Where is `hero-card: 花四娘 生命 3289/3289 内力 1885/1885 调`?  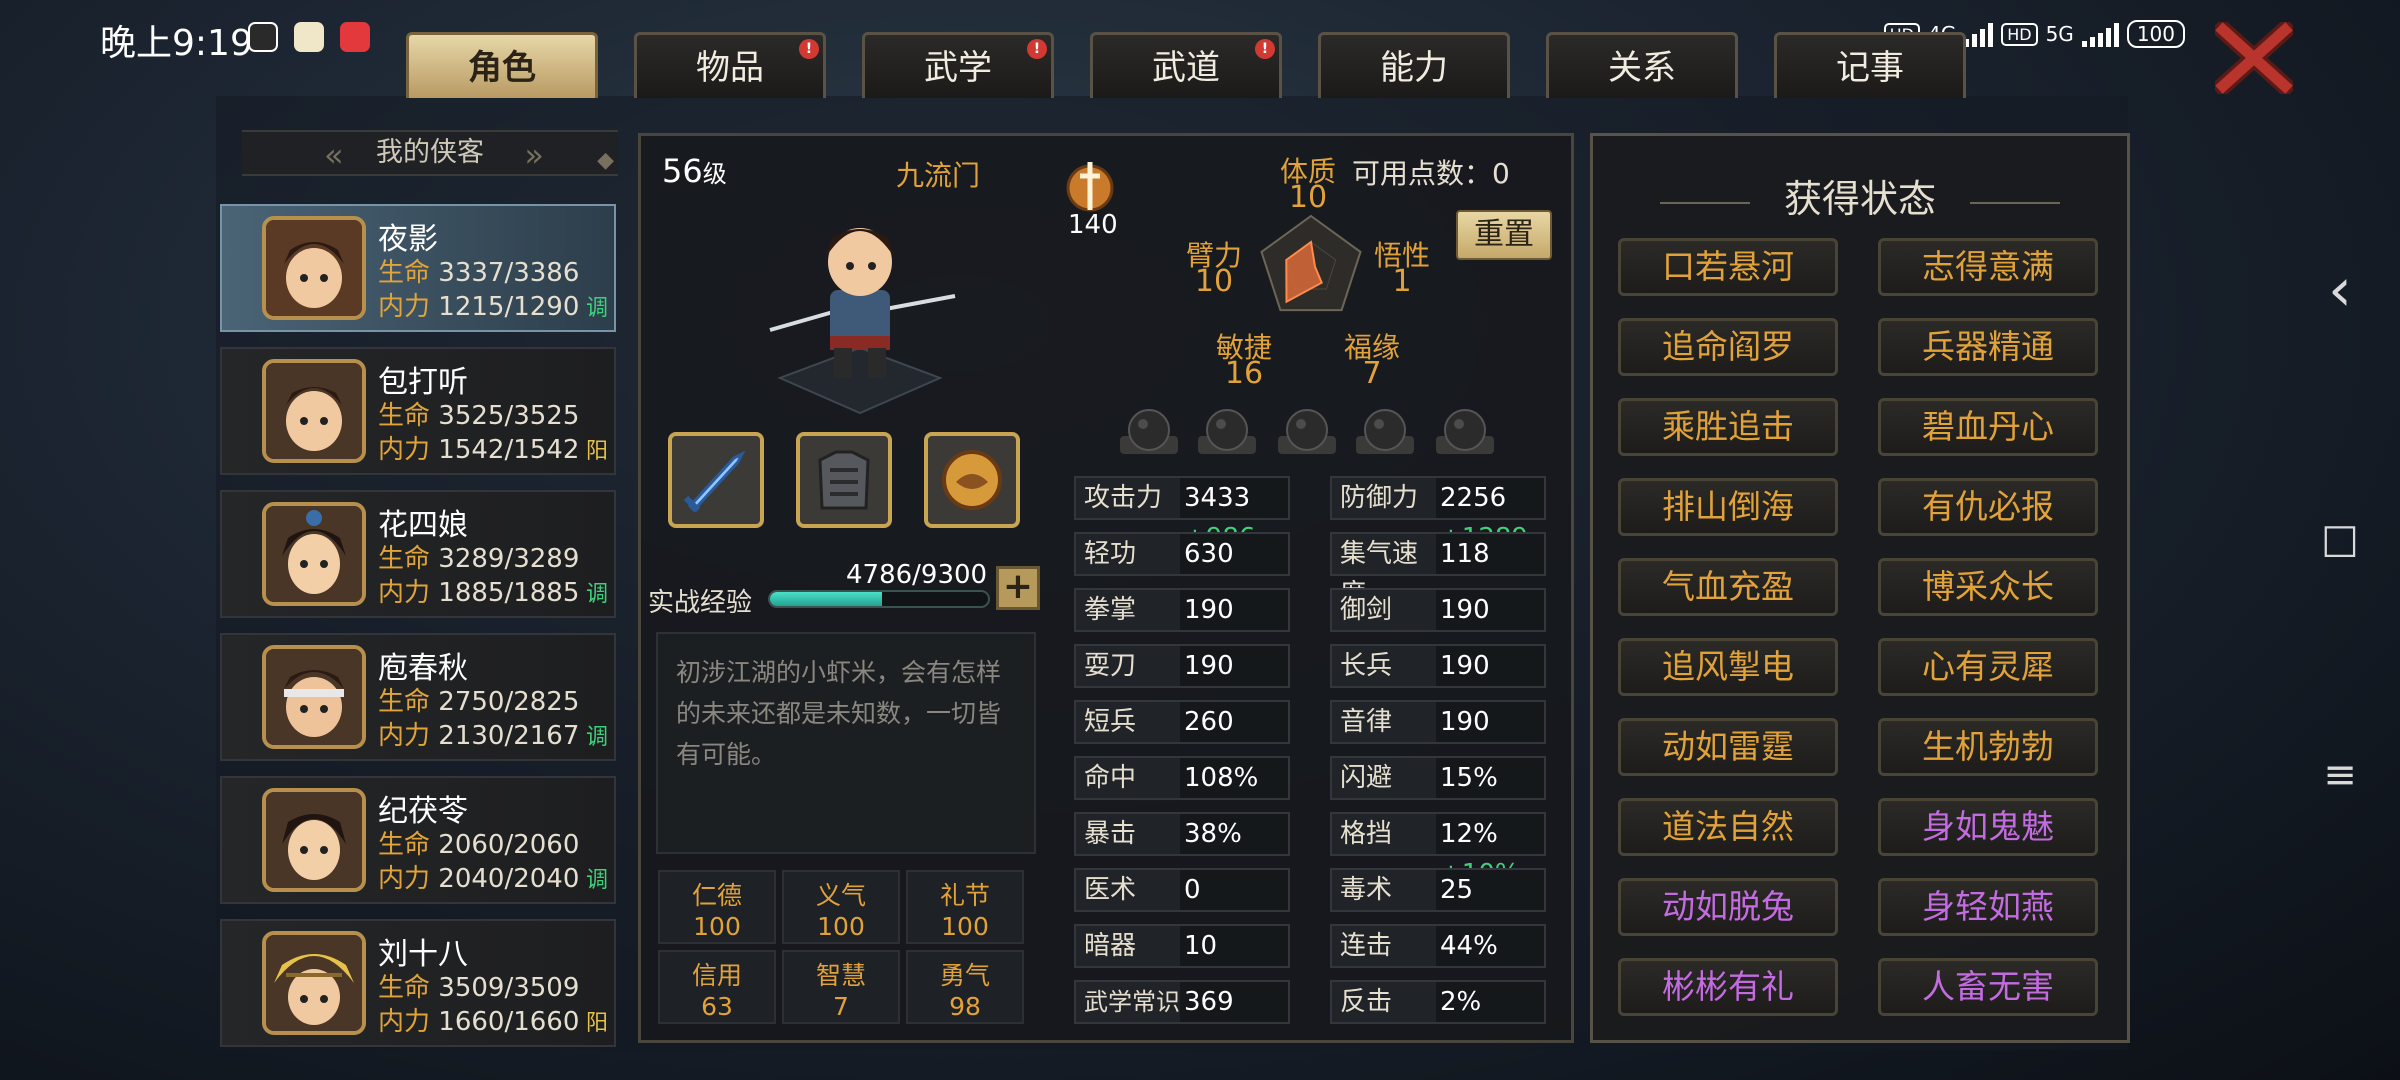
hero-card: 花四娘 生命 3289/3289 内力 1885/1885 调 is located at coordinates (418, 554).